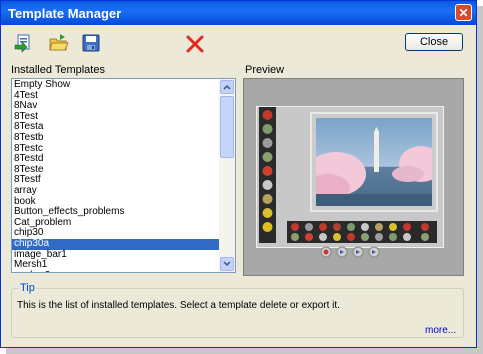 The image size is (483, 354). What do you see at coordinates (115, 127) in the screenshot?
I see `list-item: 8Testa` at bounding box center [115, 127].